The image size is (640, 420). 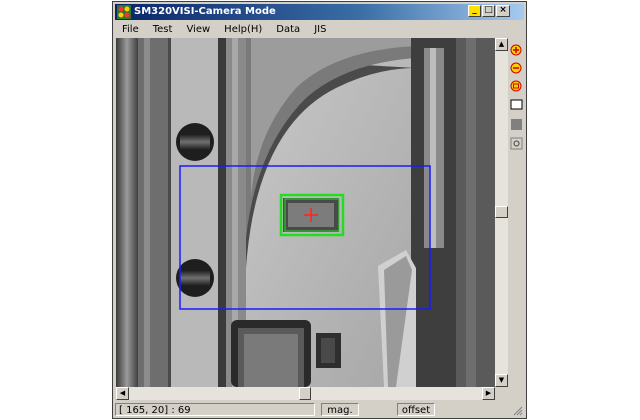 I want to click on menu-help: Help(H), so click(x=243, y=29).